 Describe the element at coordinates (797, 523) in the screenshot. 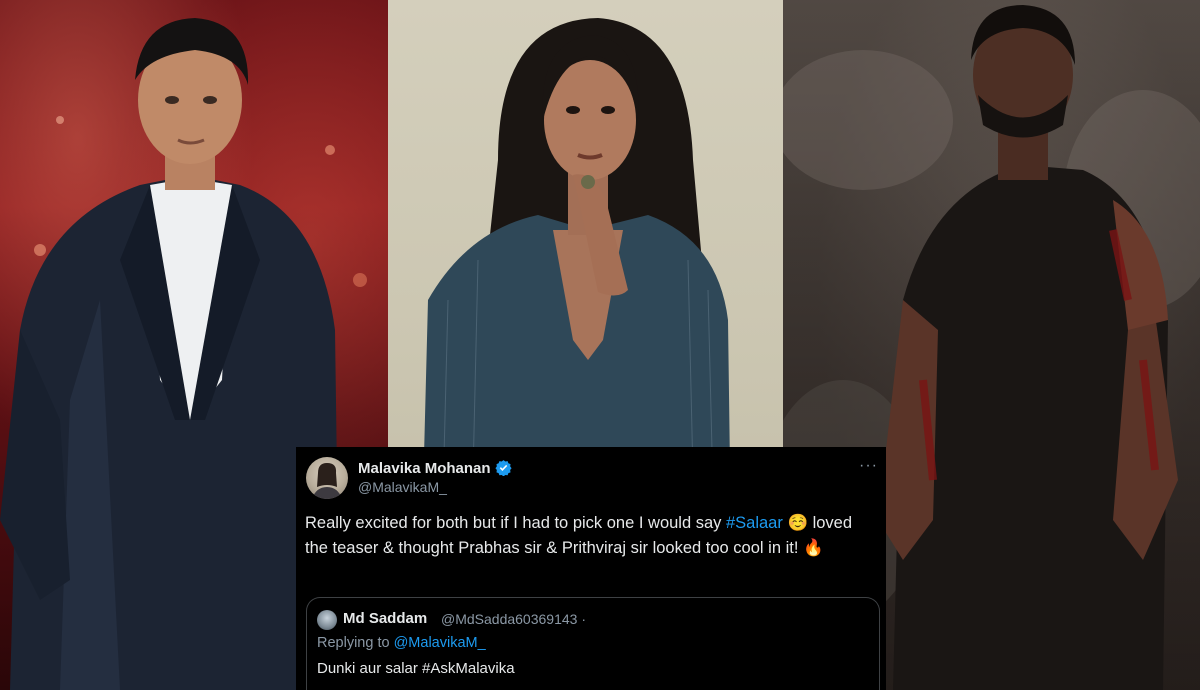

I see `smiling-emoji-icon: ☺️` at that location.